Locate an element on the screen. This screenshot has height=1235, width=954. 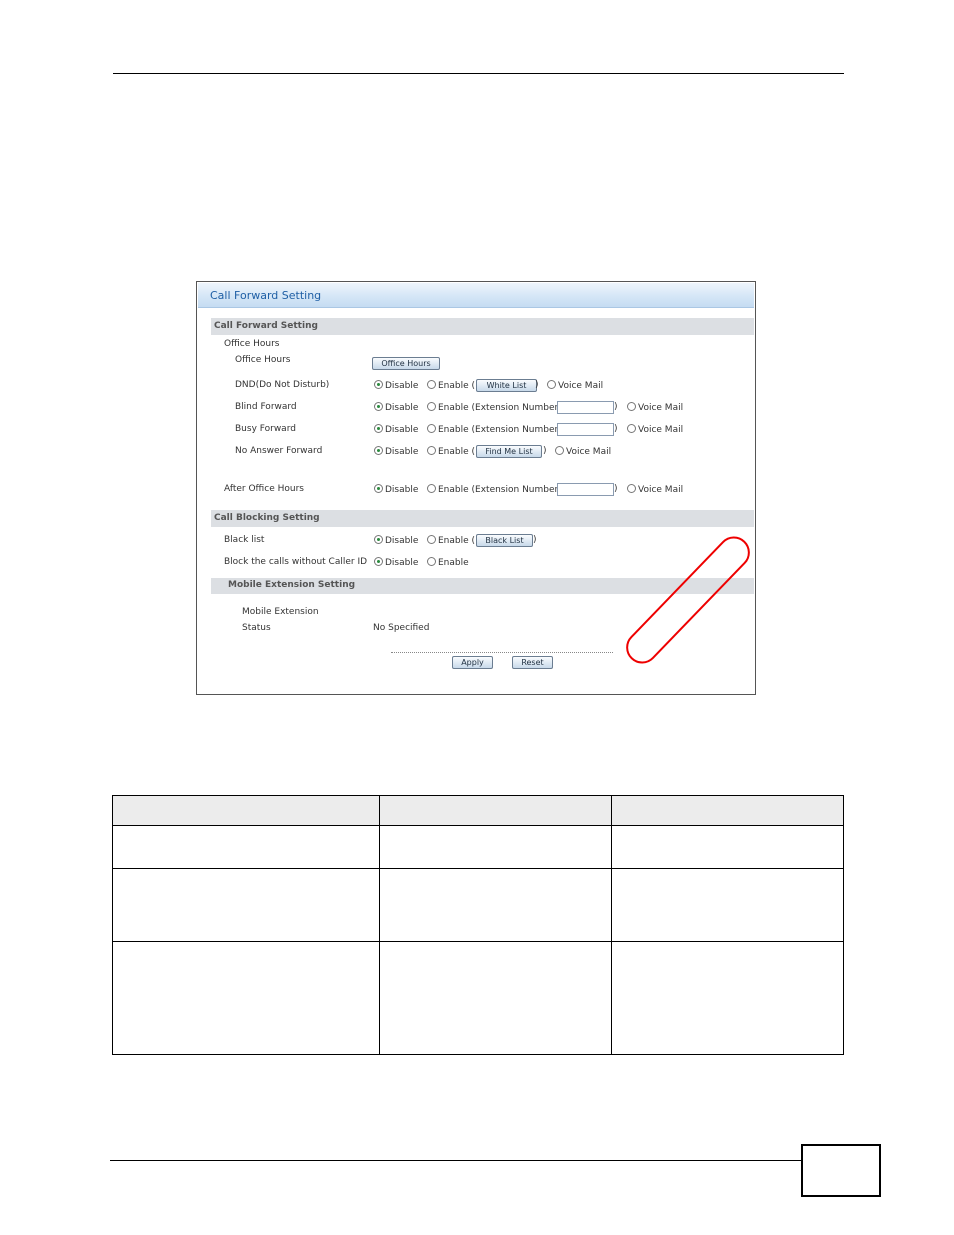
blind-extension-input is located at coordinates (585, 407).